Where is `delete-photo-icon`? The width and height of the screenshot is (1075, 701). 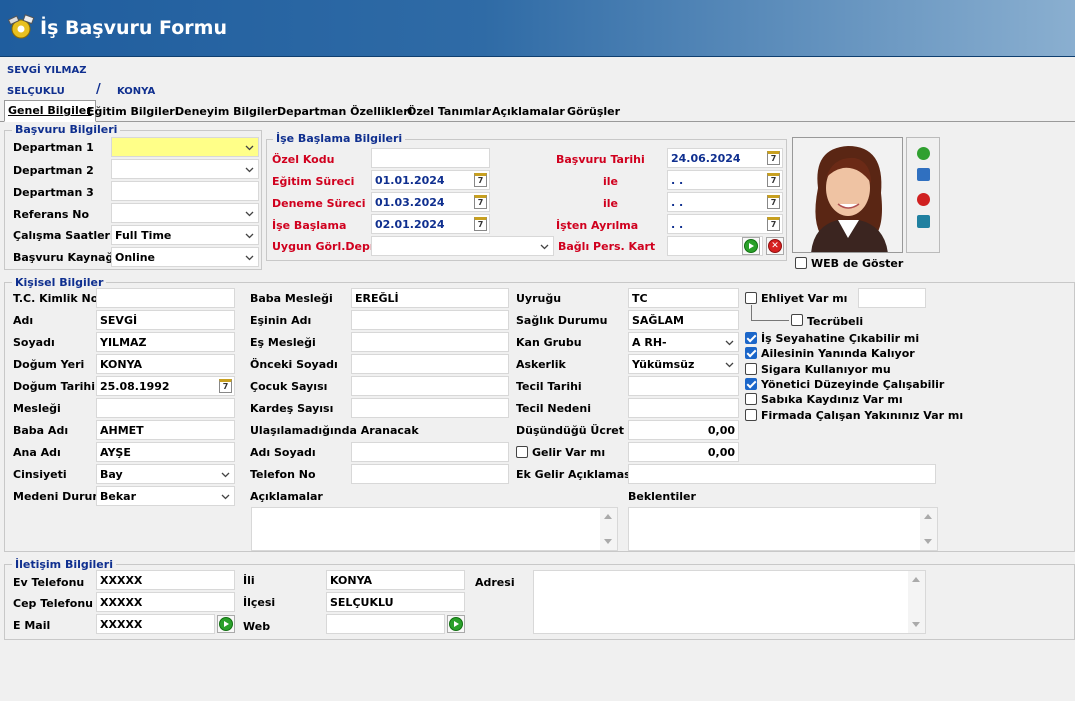
delete-photo-icon is located at coordinates (923, 199).